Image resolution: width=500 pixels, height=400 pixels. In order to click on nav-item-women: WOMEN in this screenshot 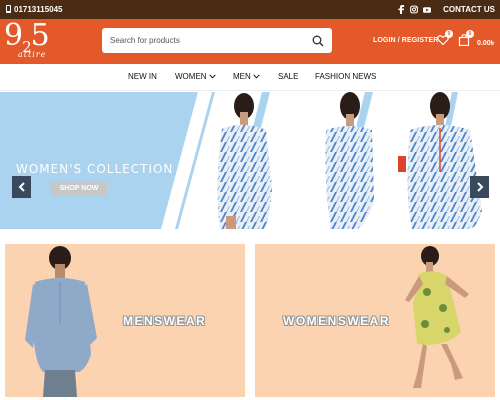, I will do `click(195, 76)`.